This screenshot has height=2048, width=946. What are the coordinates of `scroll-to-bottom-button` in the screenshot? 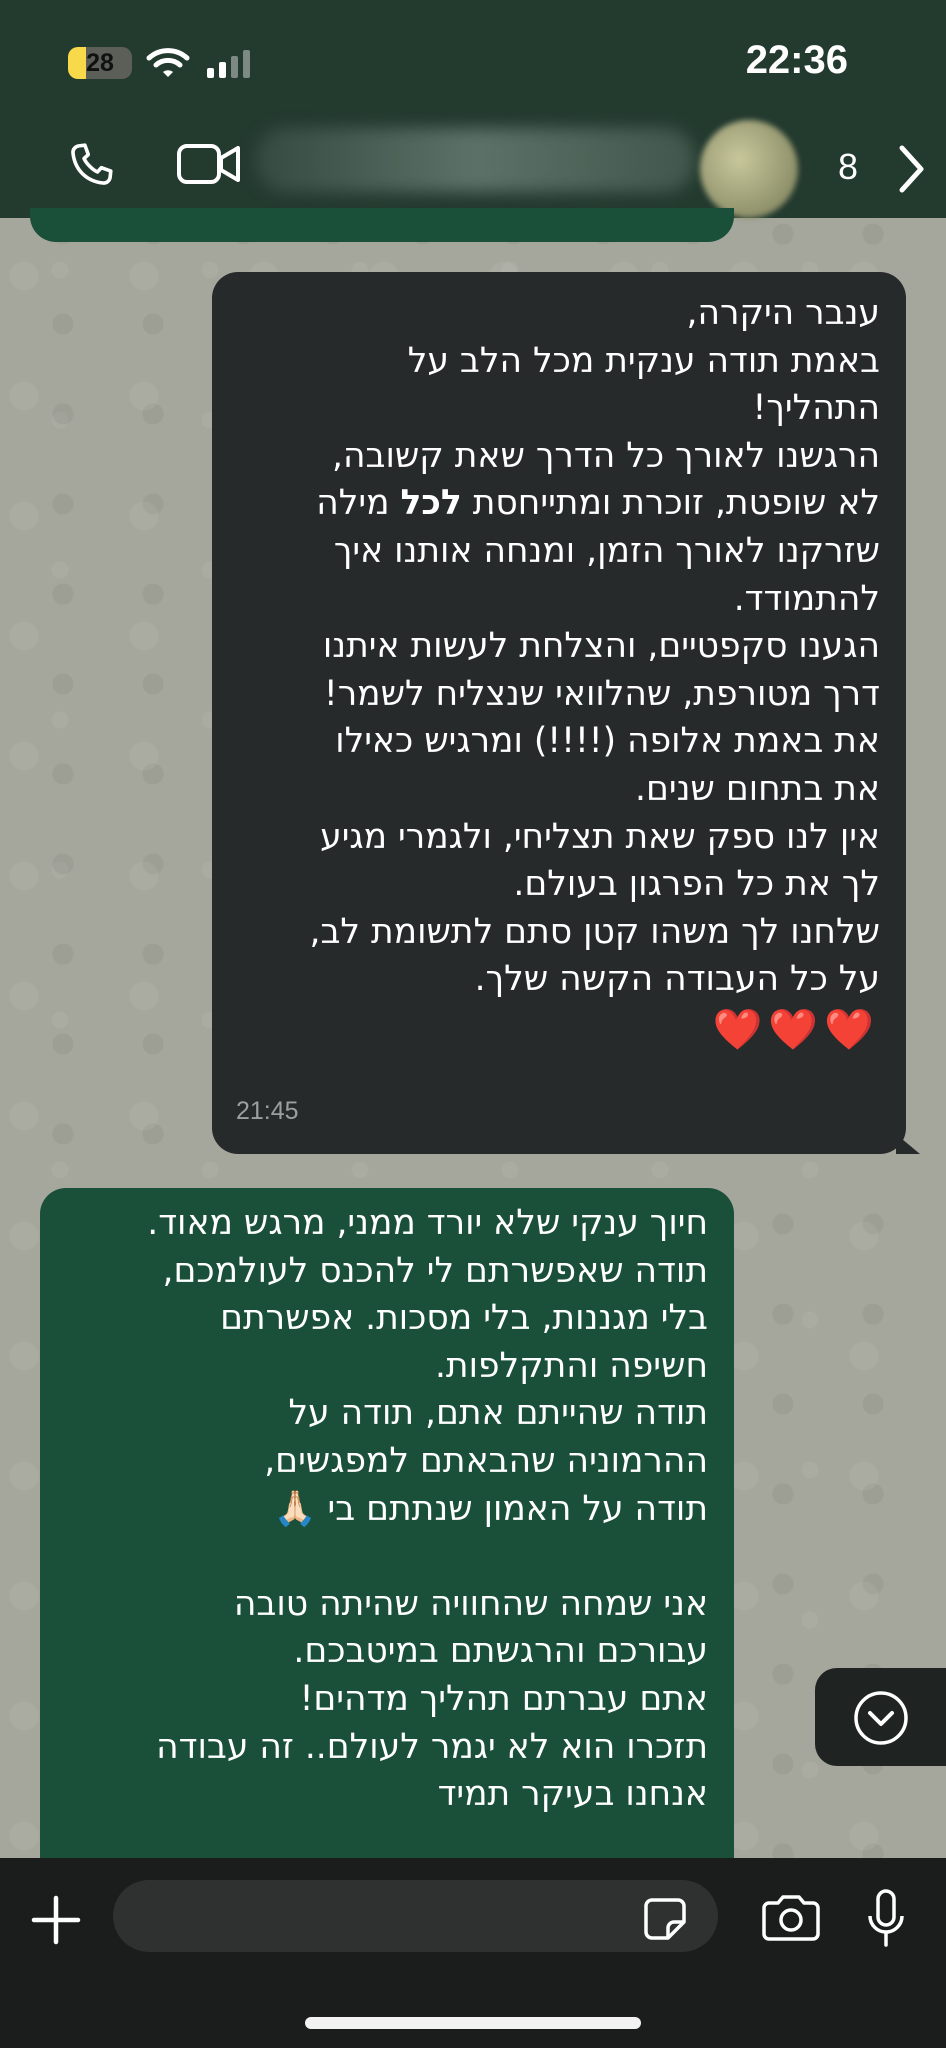 It's located at (880, 1717).